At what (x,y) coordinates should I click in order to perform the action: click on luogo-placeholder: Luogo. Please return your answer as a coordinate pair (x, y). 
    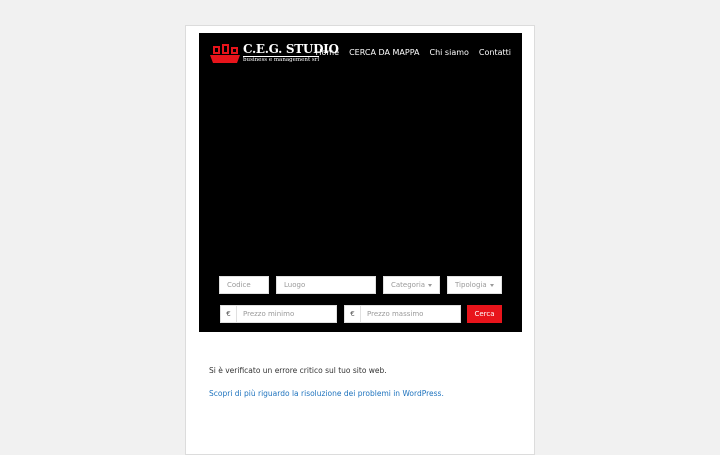
    Looking at the image, I should click on (295, 285).